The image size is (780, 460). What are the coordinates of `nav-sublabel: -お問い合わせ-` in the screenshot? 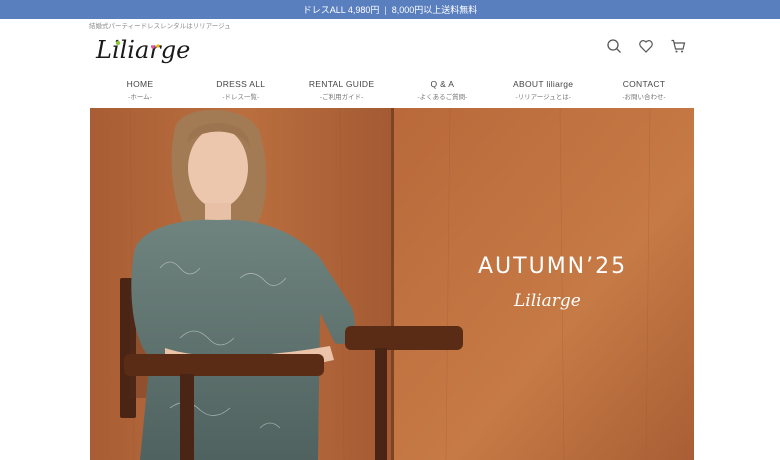 It's located at (644, 97).